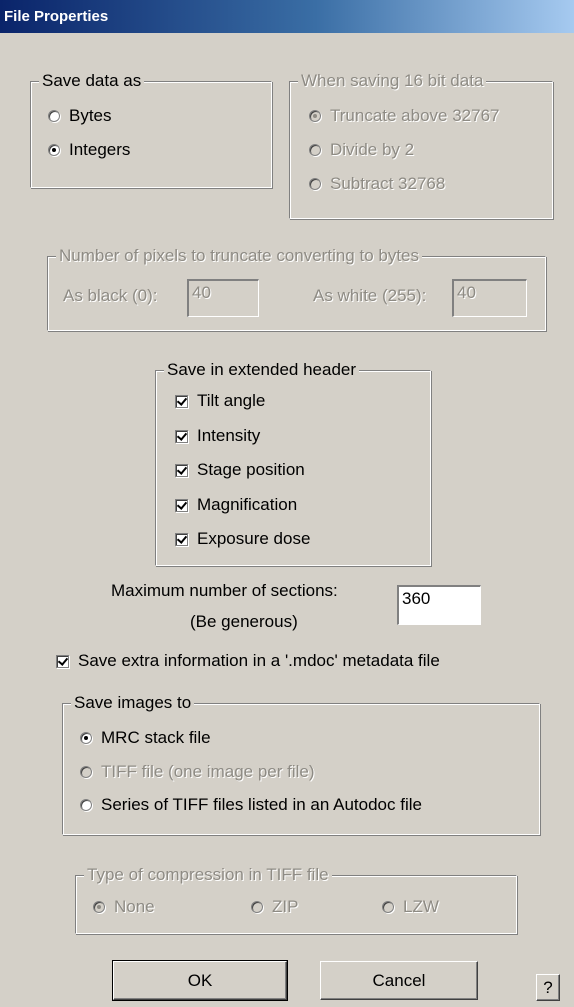  What do you see at coordinates (56, 16) in the screenshot?
I see `window-title: File Properties` at bounding box center [56, 16].